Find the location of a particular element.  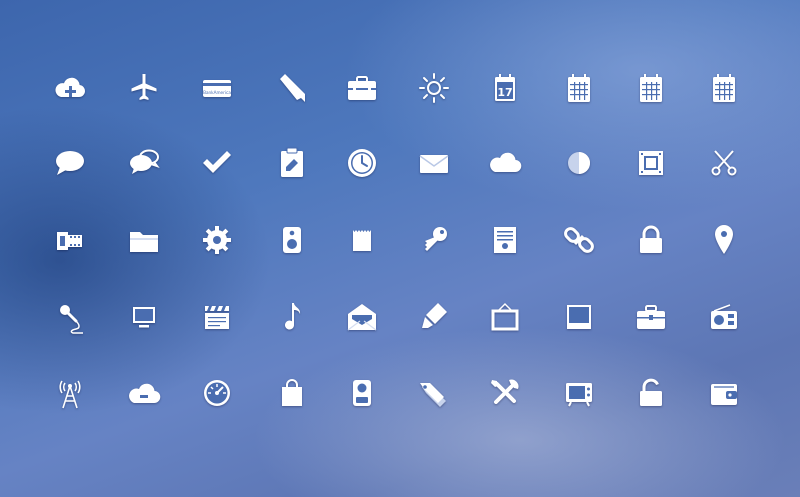

credit-card-icon: BankAmerica is located at coordinates (217, 88).